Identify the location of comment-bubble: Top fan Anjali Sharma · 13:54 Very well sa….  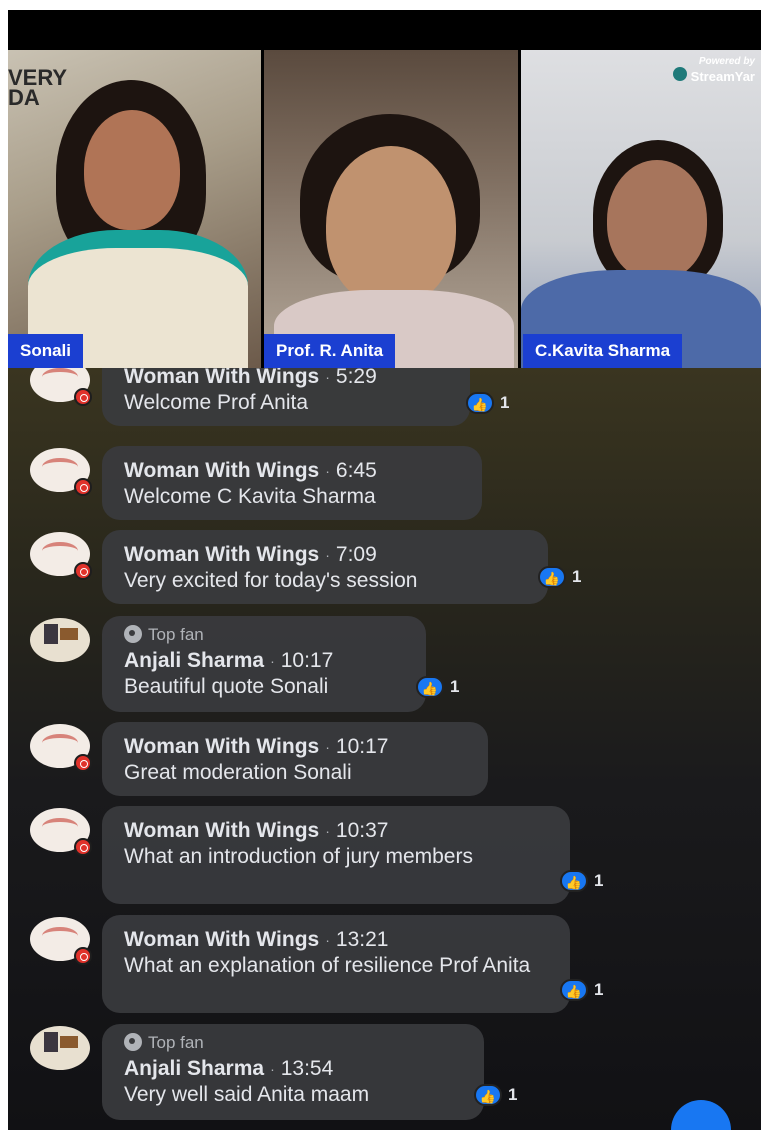
(293, 1072).